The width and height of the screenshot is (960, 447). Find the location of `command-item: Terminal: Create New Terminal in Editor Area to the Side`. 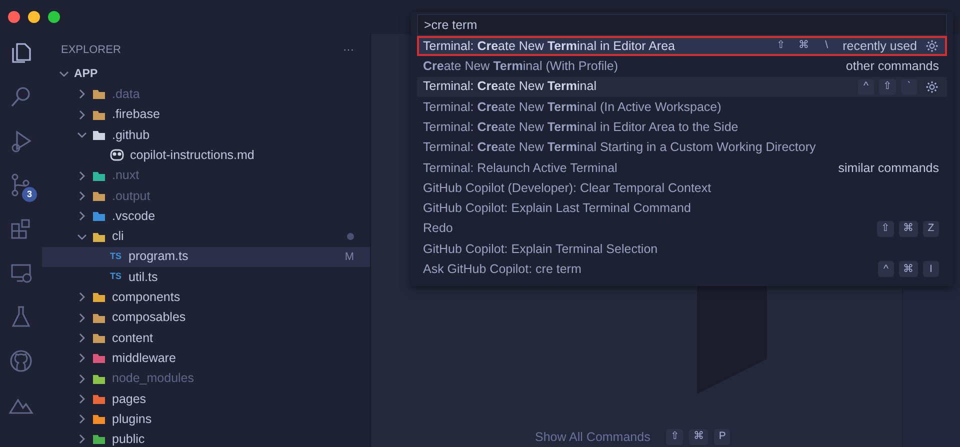

command-item: Terminal: Create New Terminal in Editor Area to the Side is located at coordinates (682, 127).